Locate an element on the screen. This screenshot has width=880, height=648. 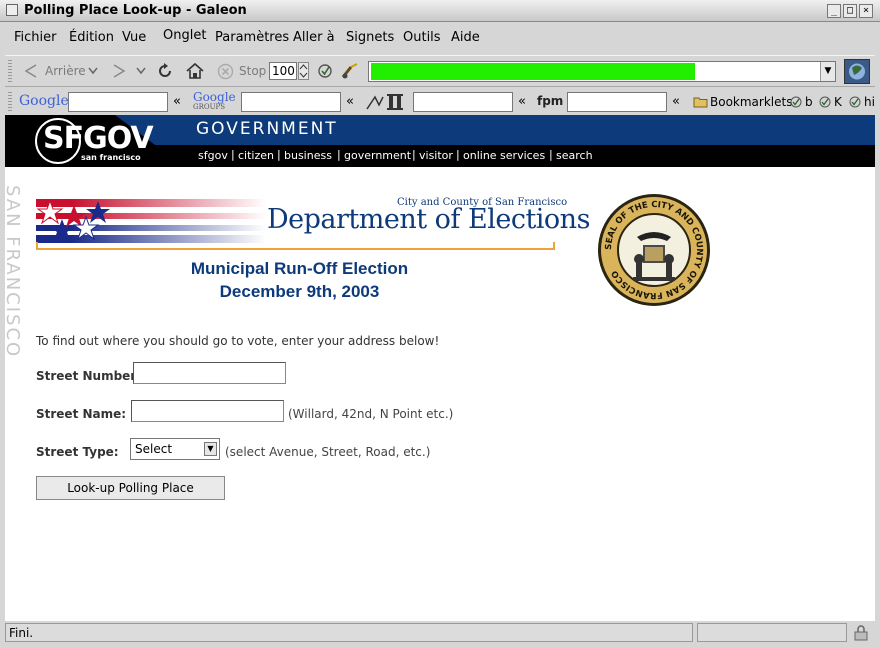
google-groups-logo: Google GROUPS is located at coordinates (214, 101).